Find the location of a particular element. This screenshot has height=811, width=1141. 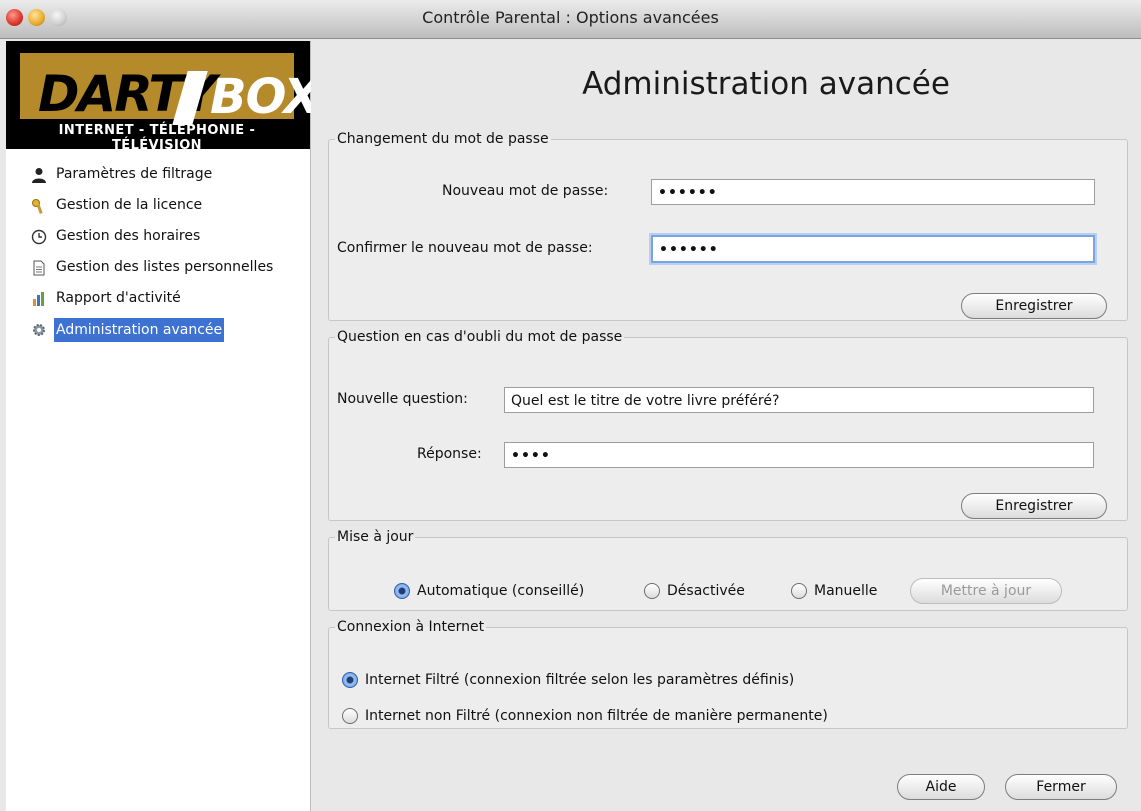

gear-icon is located at coordinates (39, 330).